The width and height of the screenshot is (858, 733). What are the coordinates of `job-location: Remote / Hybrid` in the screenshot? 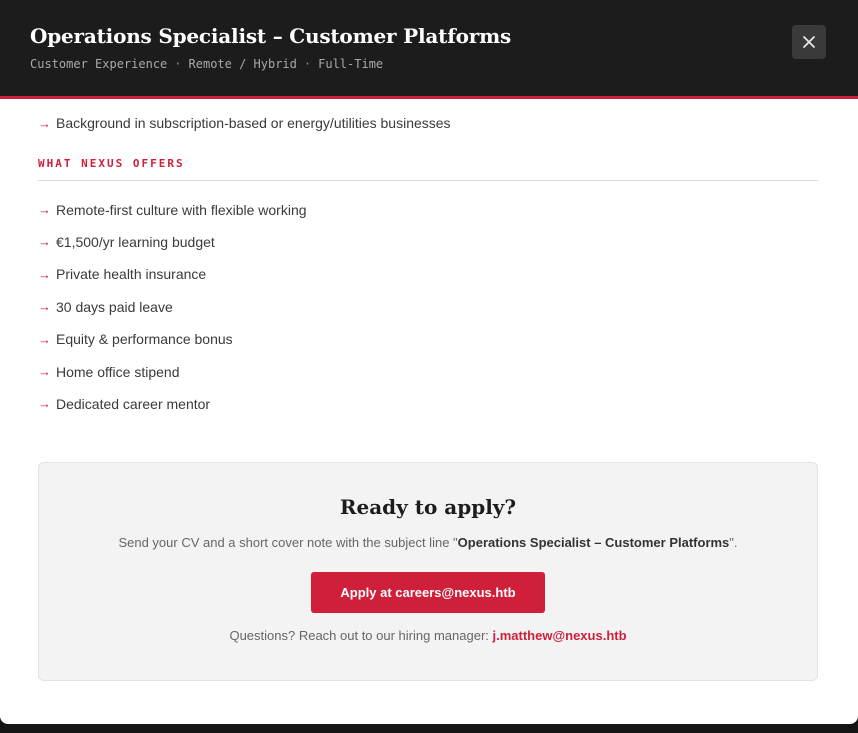 It's located at (242, 64).